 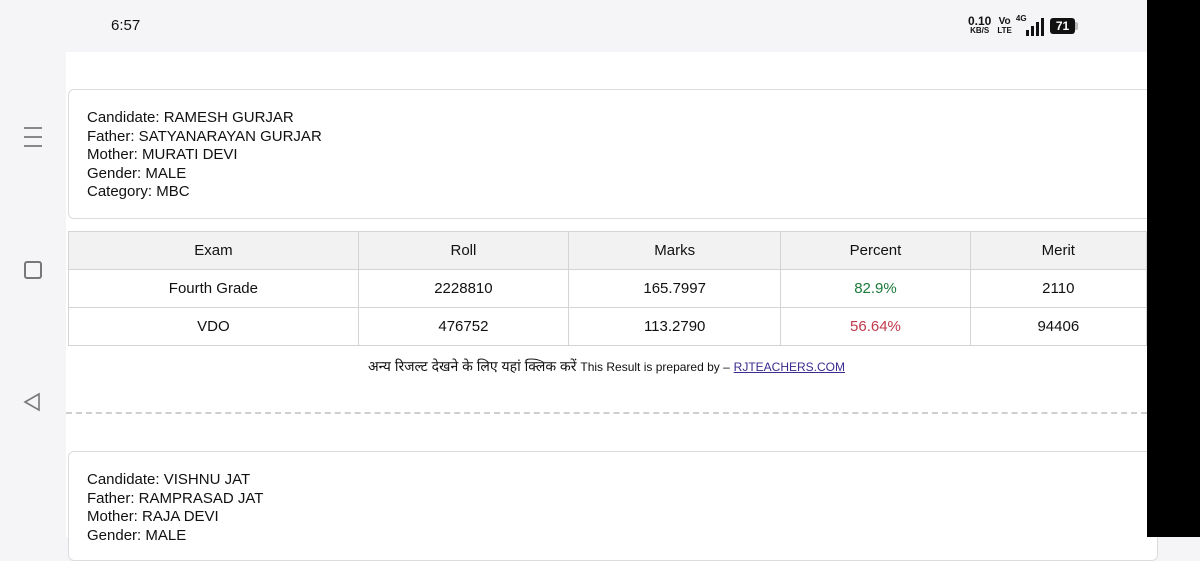 I want to click on table-row: VDO 476752 113.2790 56.64% 94406, so click(x=608, y=326).